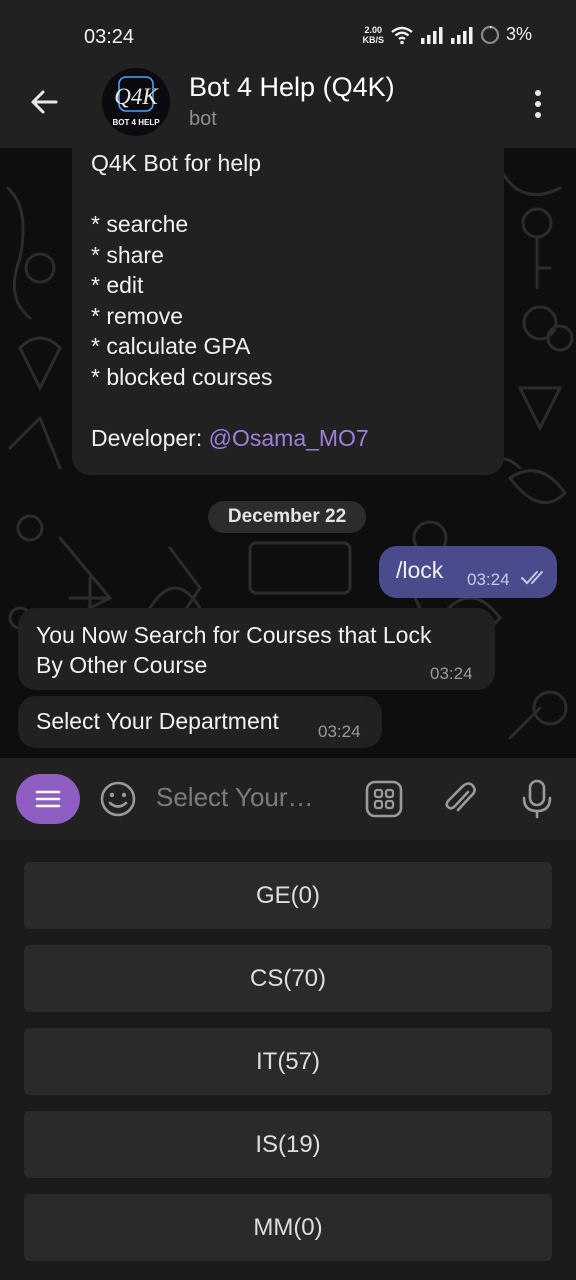  What do you see at coordinates (402, 35) in the screenshot?
I see `wifi-icon` at bounding box center [402, 35].